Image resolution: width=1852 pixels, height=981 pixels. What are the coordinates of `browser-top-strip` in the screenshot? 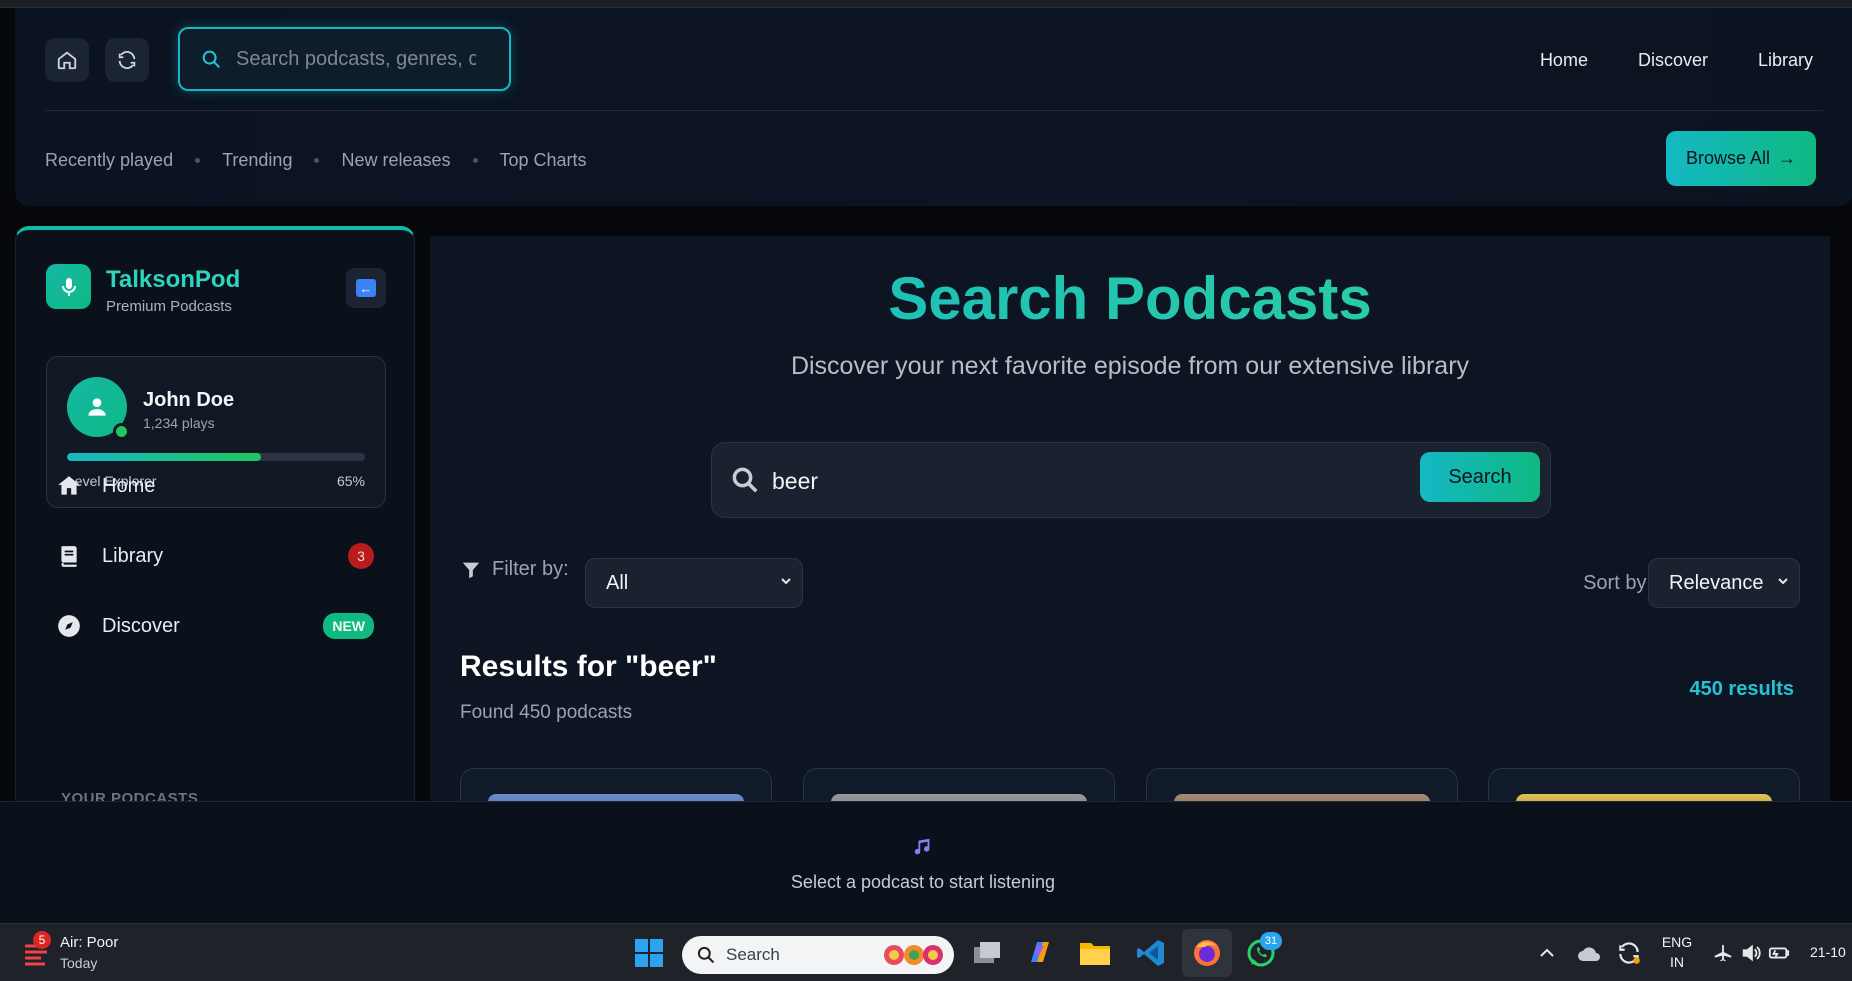 It's located at (926, 4).